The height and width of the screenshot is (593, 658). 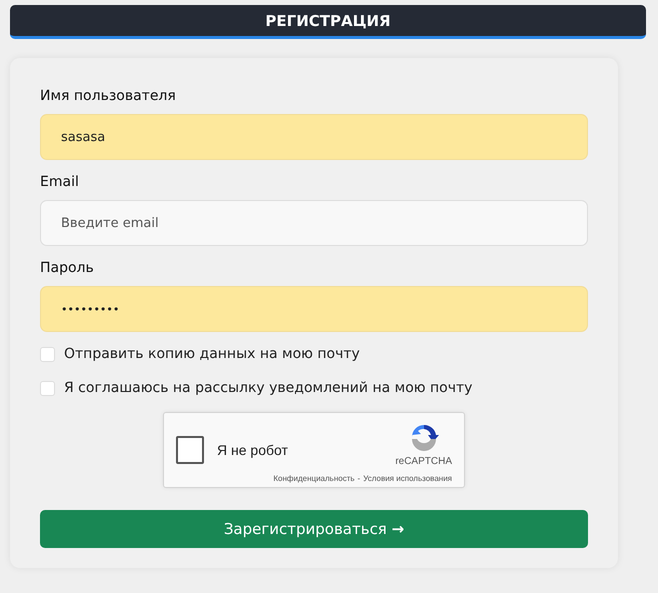 I want to click on input-field: •••••••••, so click(x=314, y=309).